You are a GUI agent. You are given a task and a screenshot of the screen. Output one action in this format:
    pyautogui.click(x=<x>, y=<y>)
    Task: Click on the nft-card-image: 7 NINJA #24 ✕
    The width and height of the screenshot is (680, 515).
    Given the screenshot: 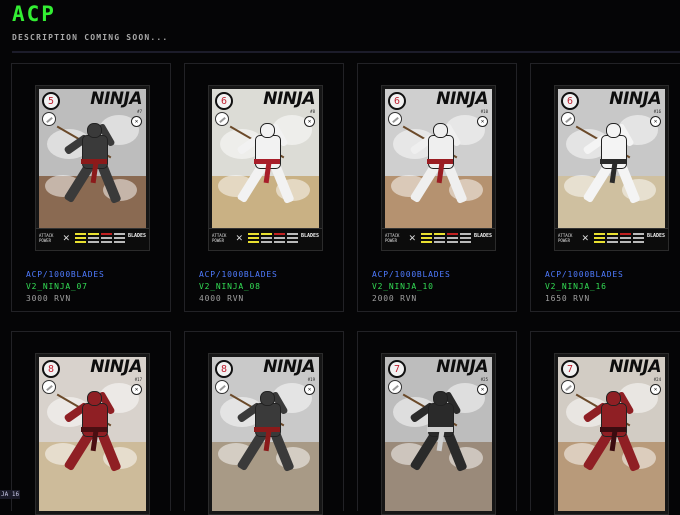 What is the action you would take?
    pyautogui.click(x=611, y=434)
    